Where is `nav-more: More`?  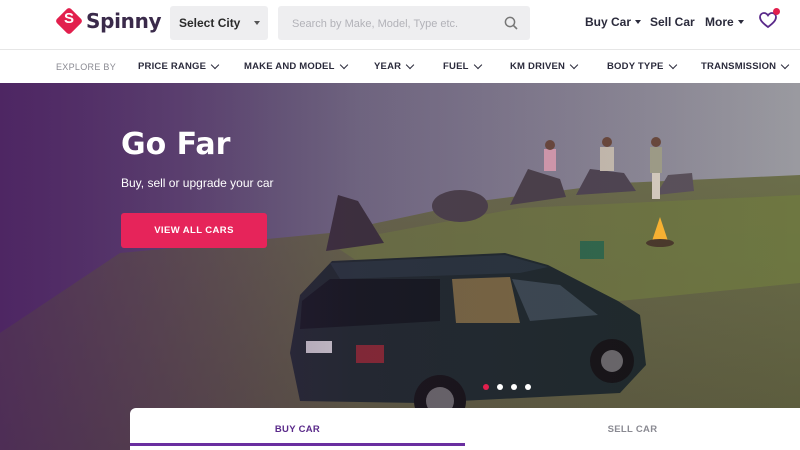 nav-more: More is located at coordinates (724, 22).